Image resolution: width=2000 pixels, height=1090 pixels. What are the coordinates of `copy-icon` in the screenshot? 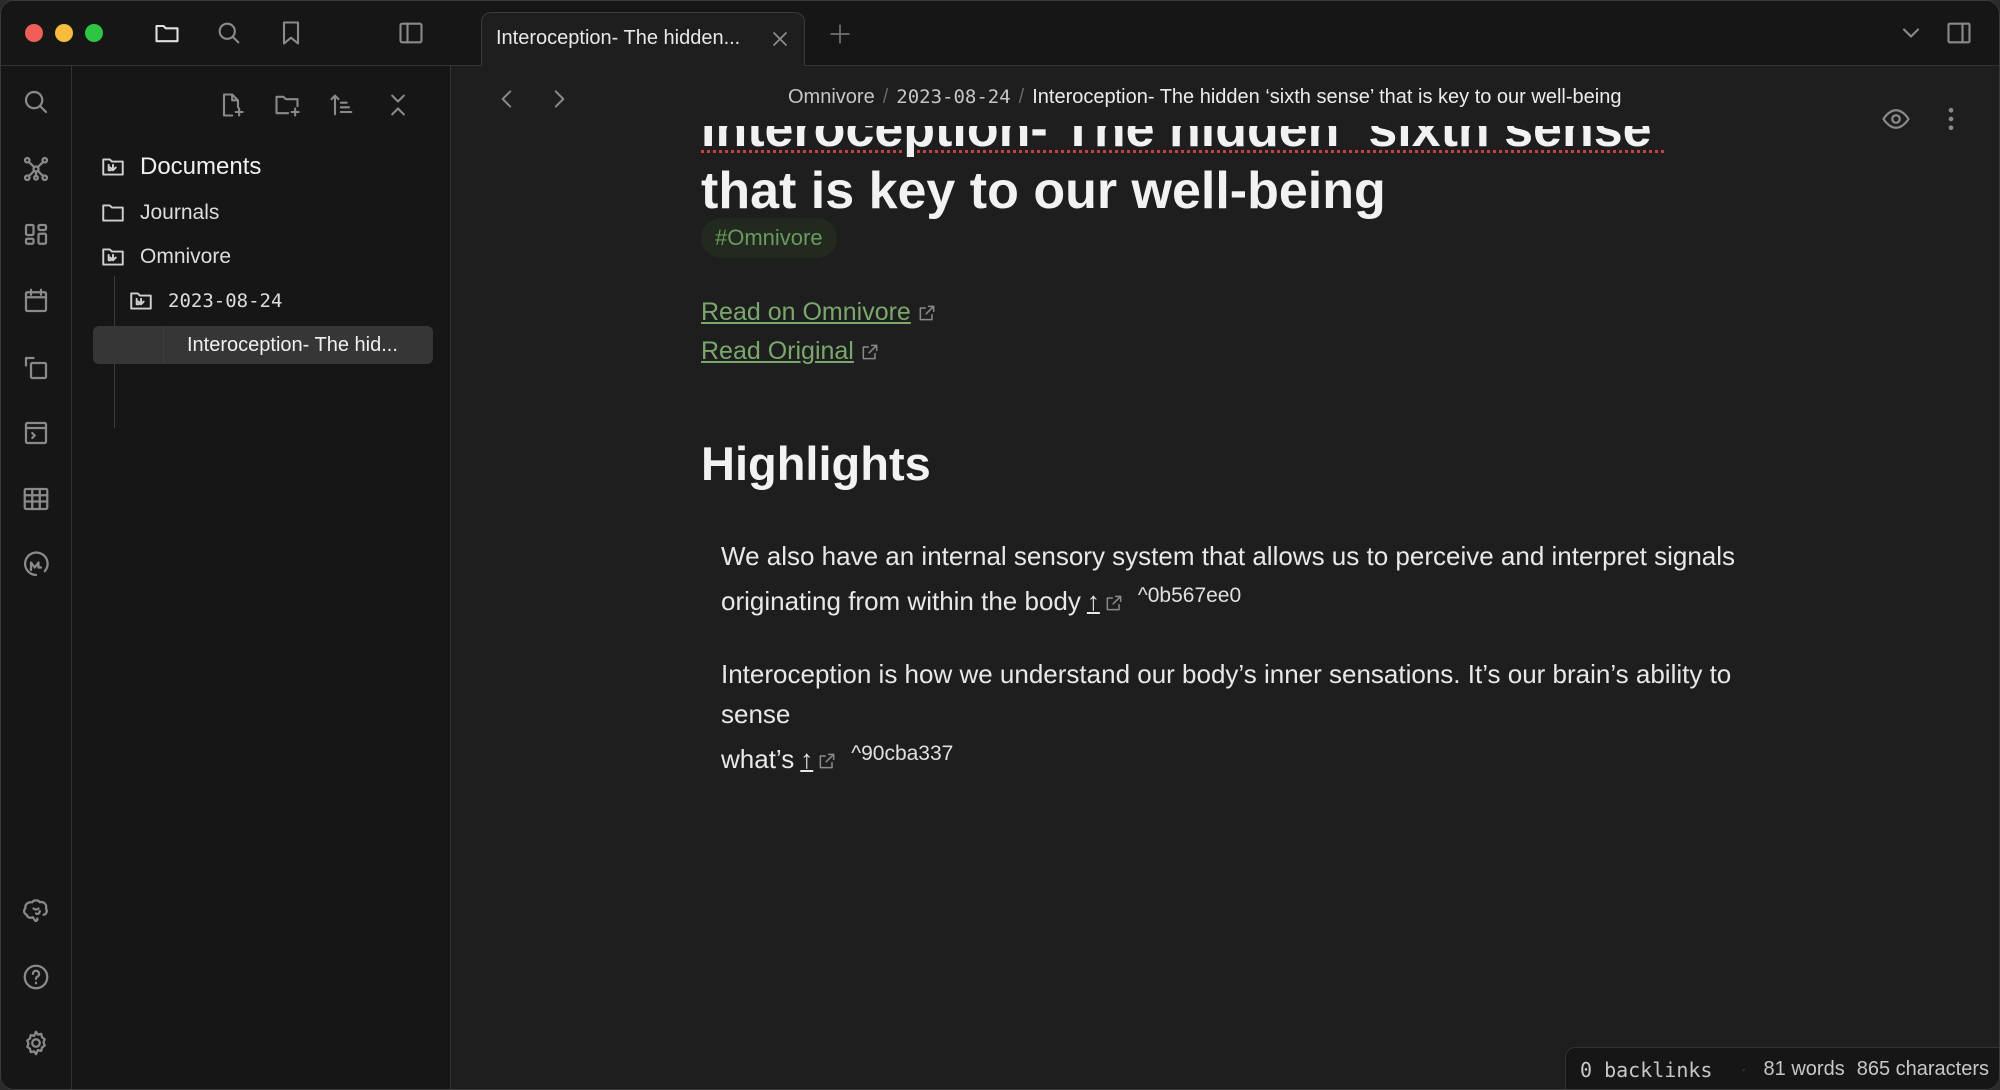 It's located at (36, 368).